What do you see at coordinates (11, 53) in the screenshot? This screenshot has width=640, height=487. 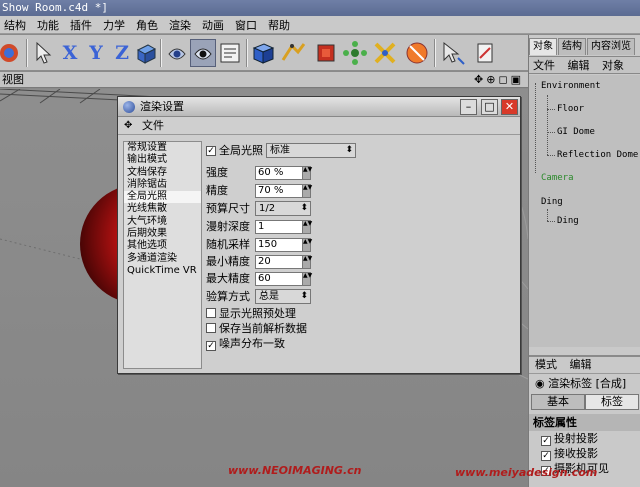 I see `undo-icon` at bounding box center [11, 53].